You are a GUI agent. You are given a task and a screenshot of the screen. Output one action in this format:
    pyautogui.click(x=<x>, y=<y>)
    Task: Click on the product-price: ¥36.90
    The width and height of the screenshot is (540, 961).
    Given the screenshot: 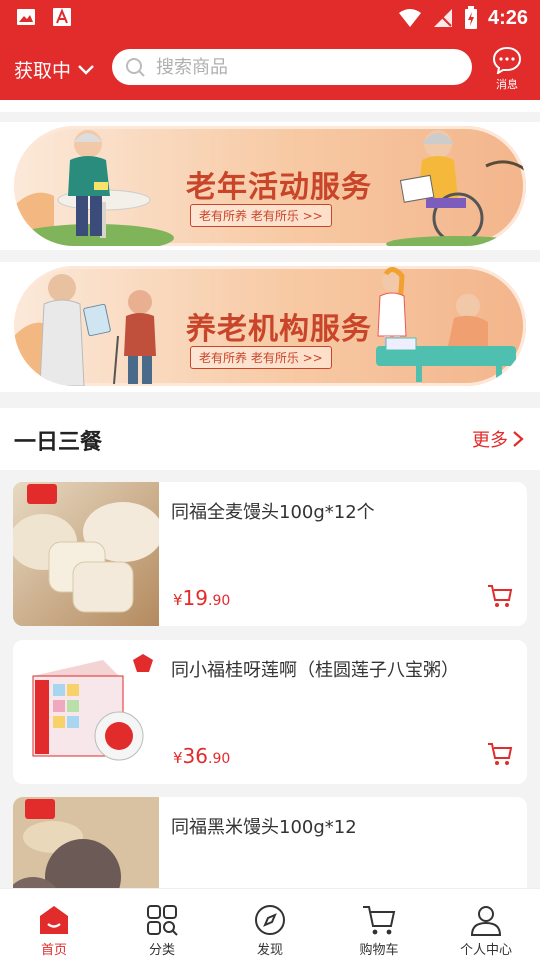 What is the action you would take?
    pyautogui.click(x=201, y=756)
    